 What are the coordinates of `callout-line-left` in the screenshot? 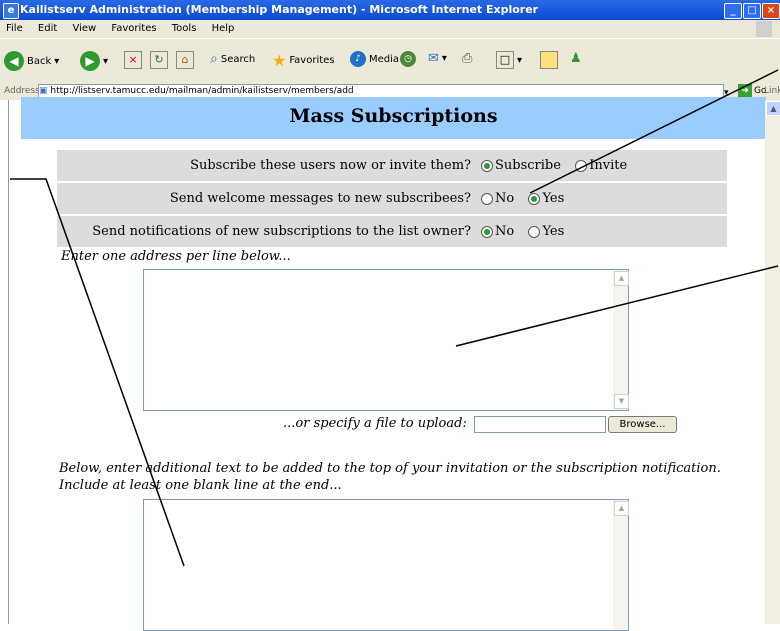 It's located at (97, 372).